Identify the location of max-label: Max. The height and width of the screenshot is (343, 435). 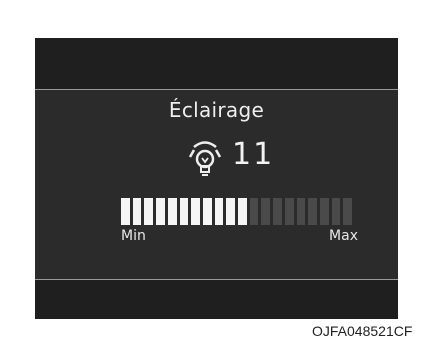
(343, 236).